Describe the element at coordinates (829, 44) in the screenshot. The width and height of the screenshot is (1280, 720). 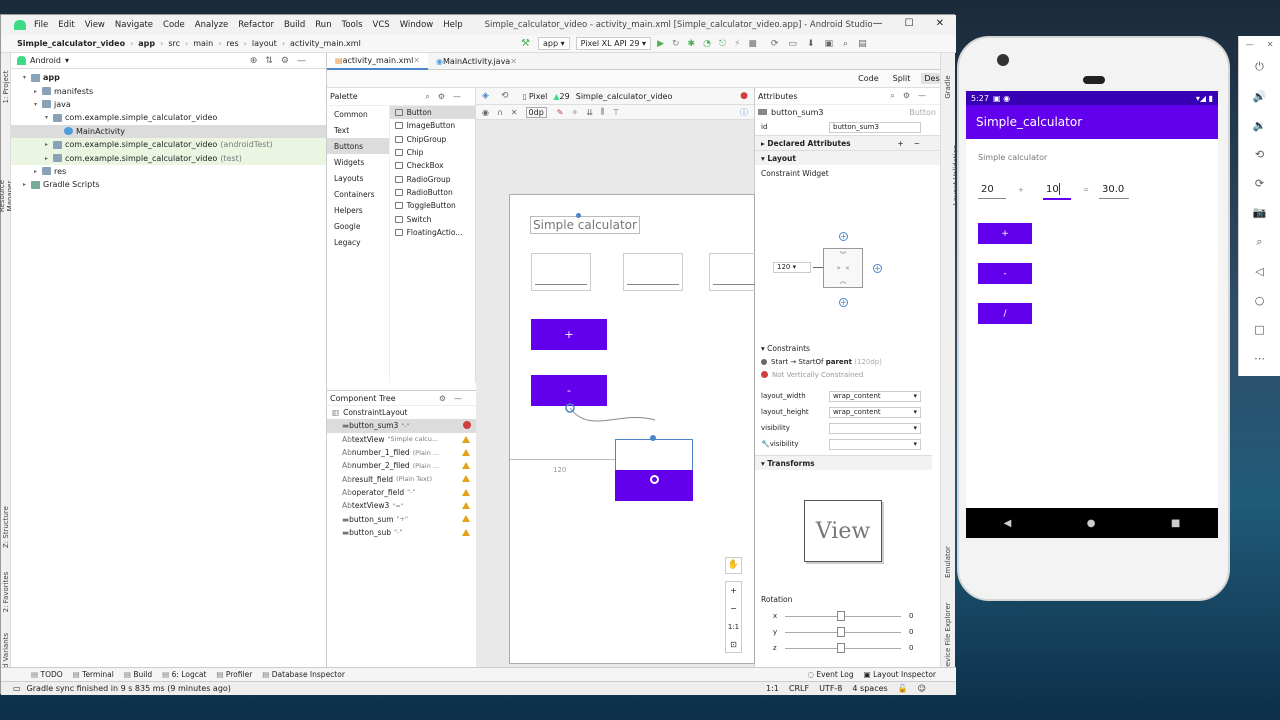
I see `layout-inspector-icon: ▣` at that location.